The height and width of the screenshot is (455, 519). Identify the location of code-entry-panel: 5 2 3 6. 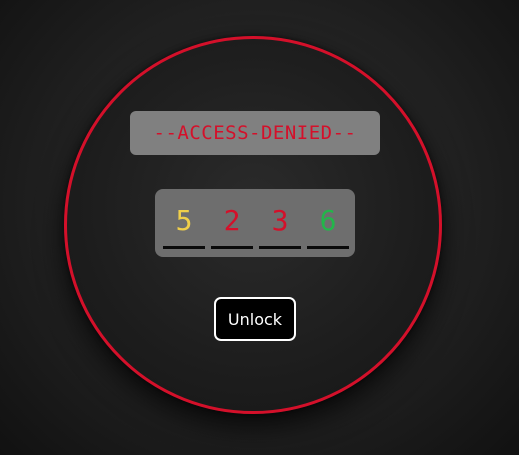
(255, 223).